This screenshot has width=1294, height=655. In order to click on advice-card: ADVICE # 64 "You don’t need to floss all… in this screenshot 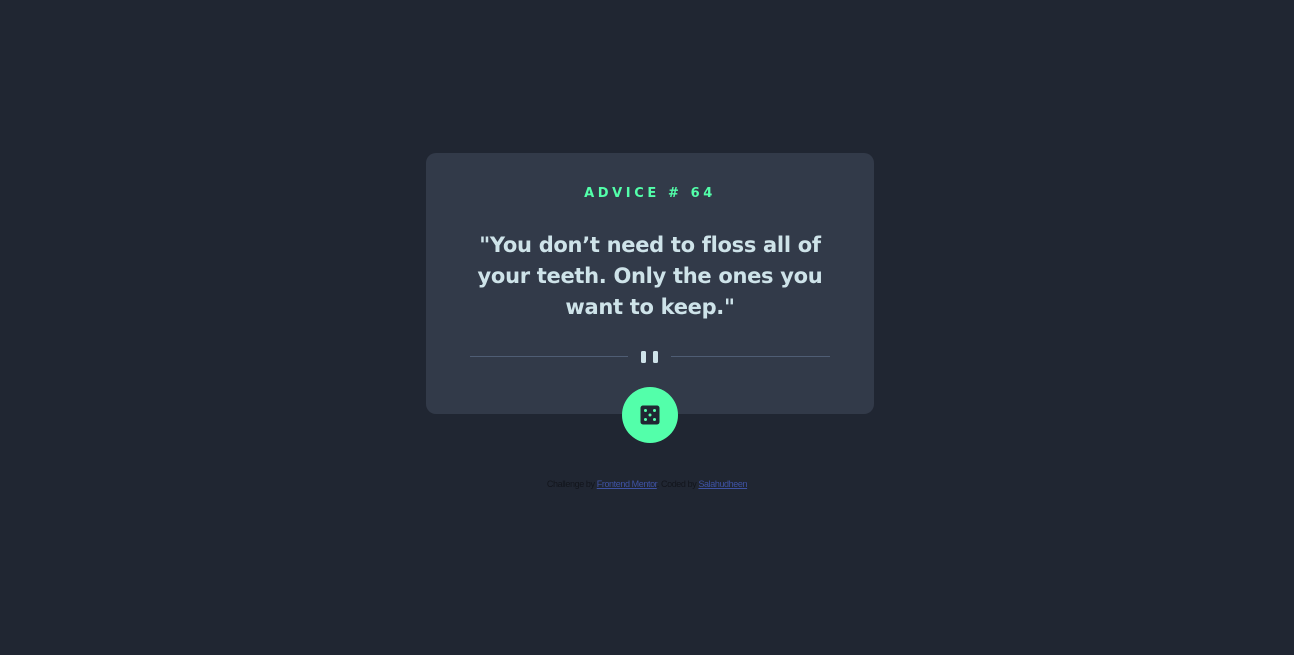, I will do `click(650, 283)`.